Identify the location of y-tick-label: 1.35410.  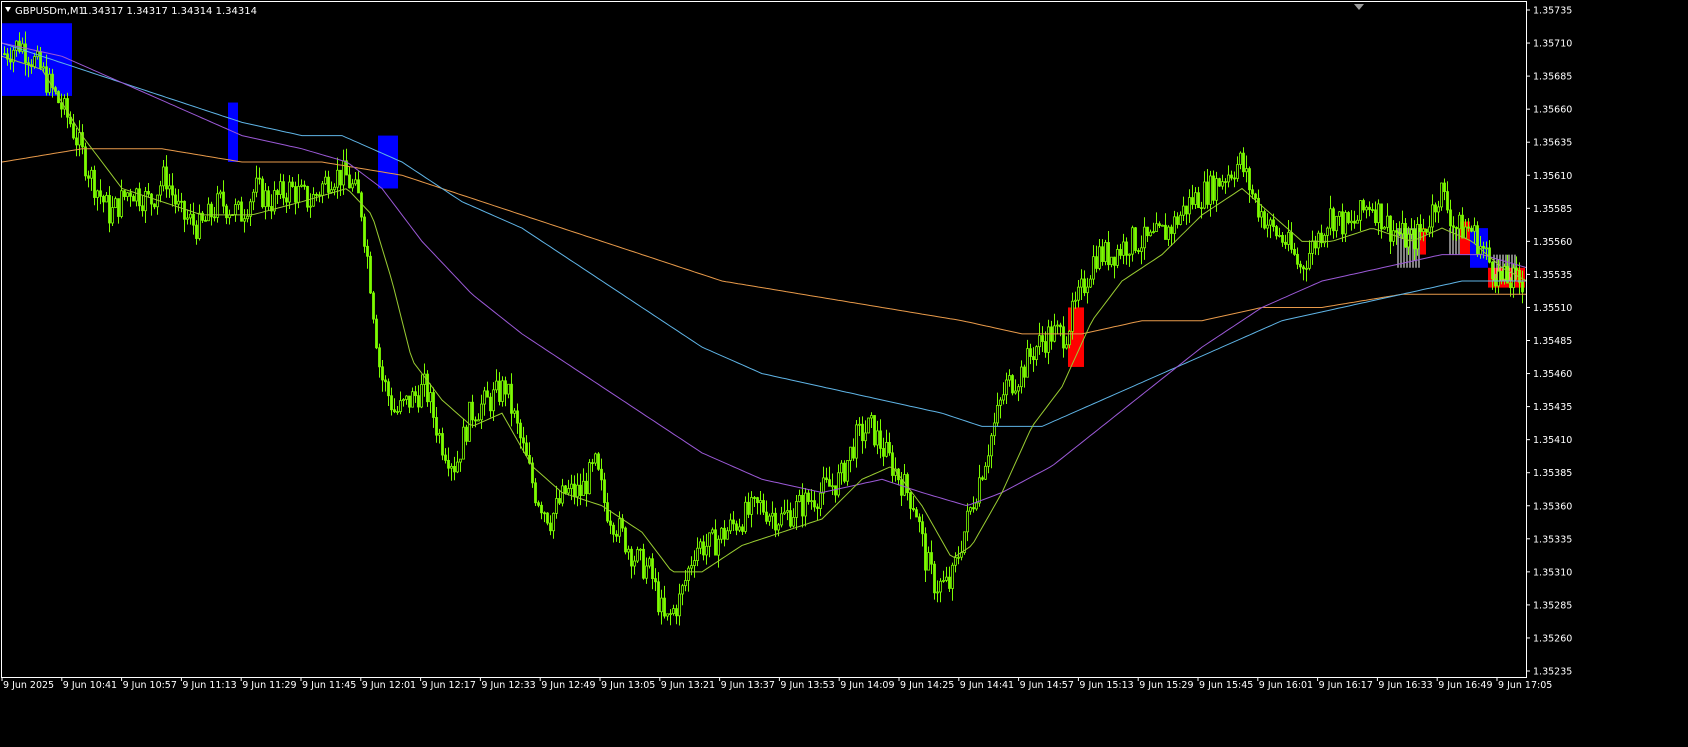
(1552, 440).